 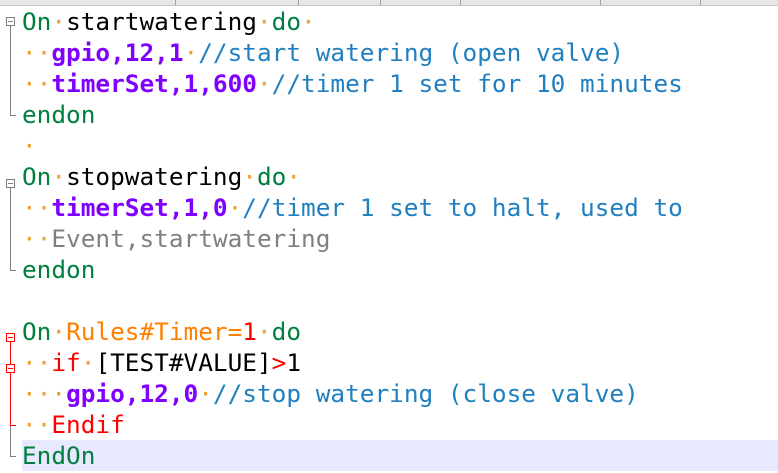 I want to click on code-line: ··Endif, so click(x=400, y=424).